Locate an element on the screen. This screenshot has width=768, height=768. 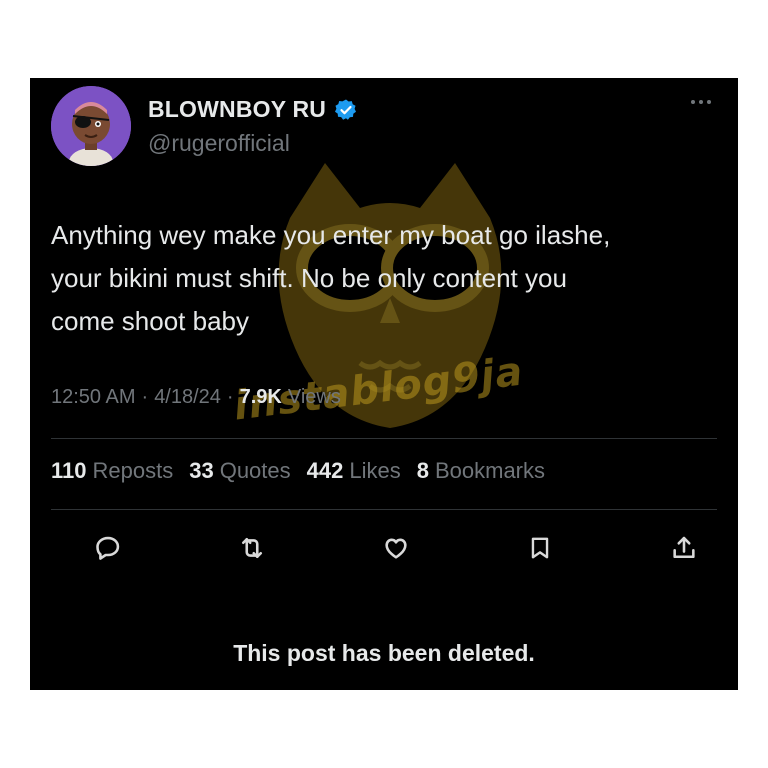
stat-quotes: 33 Quotes is located at coordinates (239, 471).